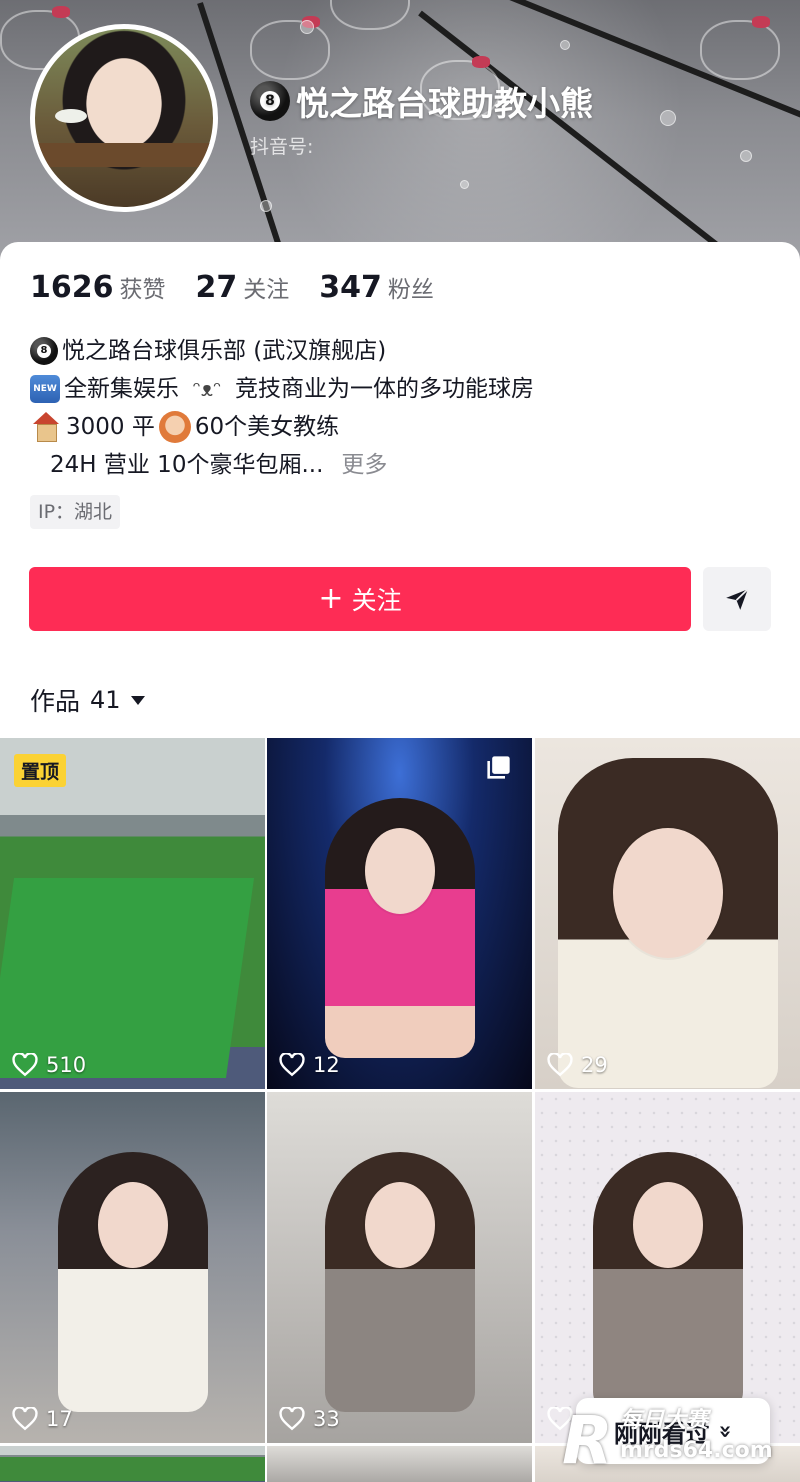  Describe the element at coordinates (326, 1419) in the screenshot. I see `video-likes-count: 33` at that location.